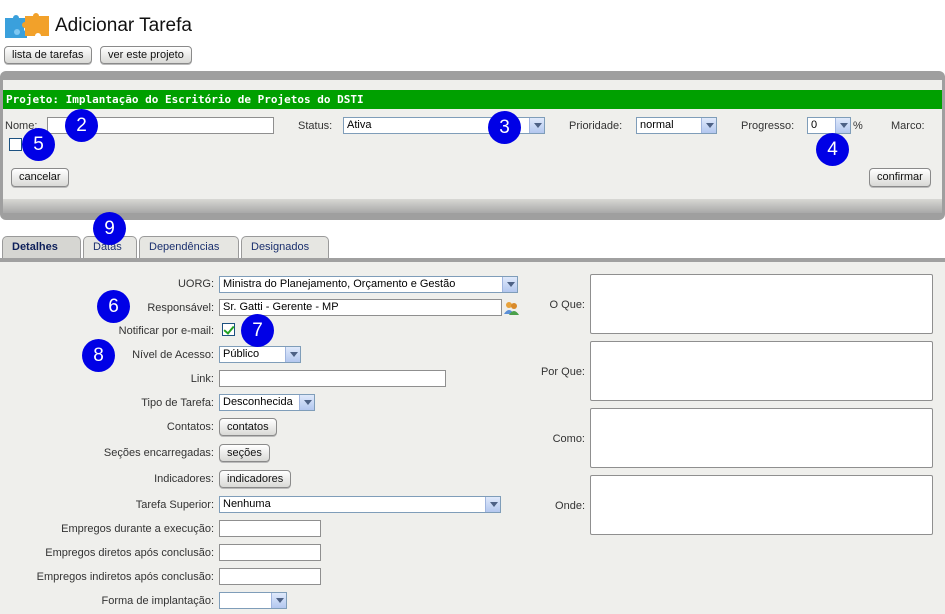  Describe the element at coordinates (190, 427) in the screenshot. I see `contacts-label: Contatos:` at that location.